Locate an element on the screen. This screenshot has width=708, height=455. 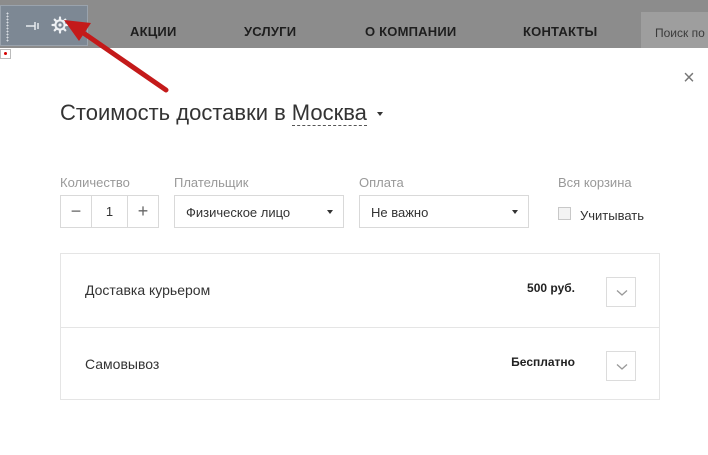
delivery-option-name: Самовывоз is located at coordinates (122, 364).